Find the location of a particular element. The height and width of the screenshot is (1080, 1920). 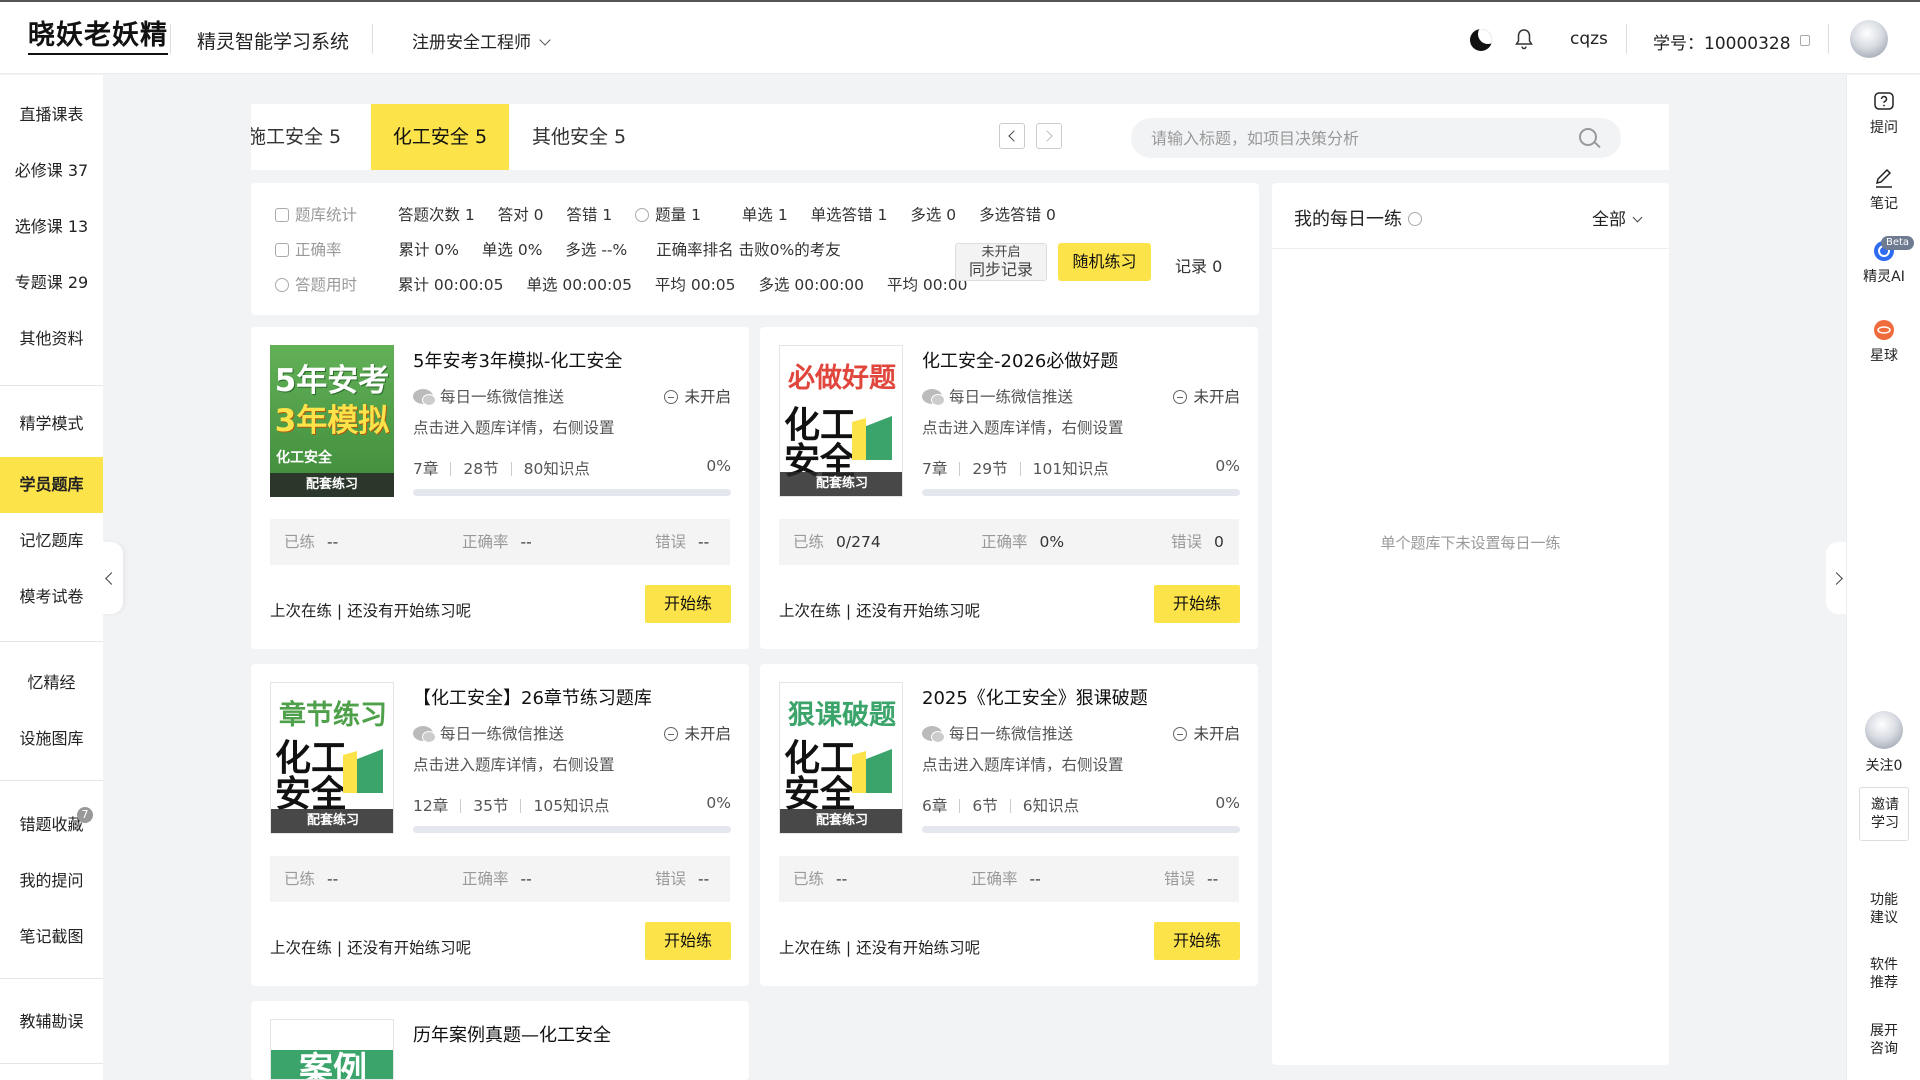

cover-image: 案例 is located at coordinates (332, 1049).